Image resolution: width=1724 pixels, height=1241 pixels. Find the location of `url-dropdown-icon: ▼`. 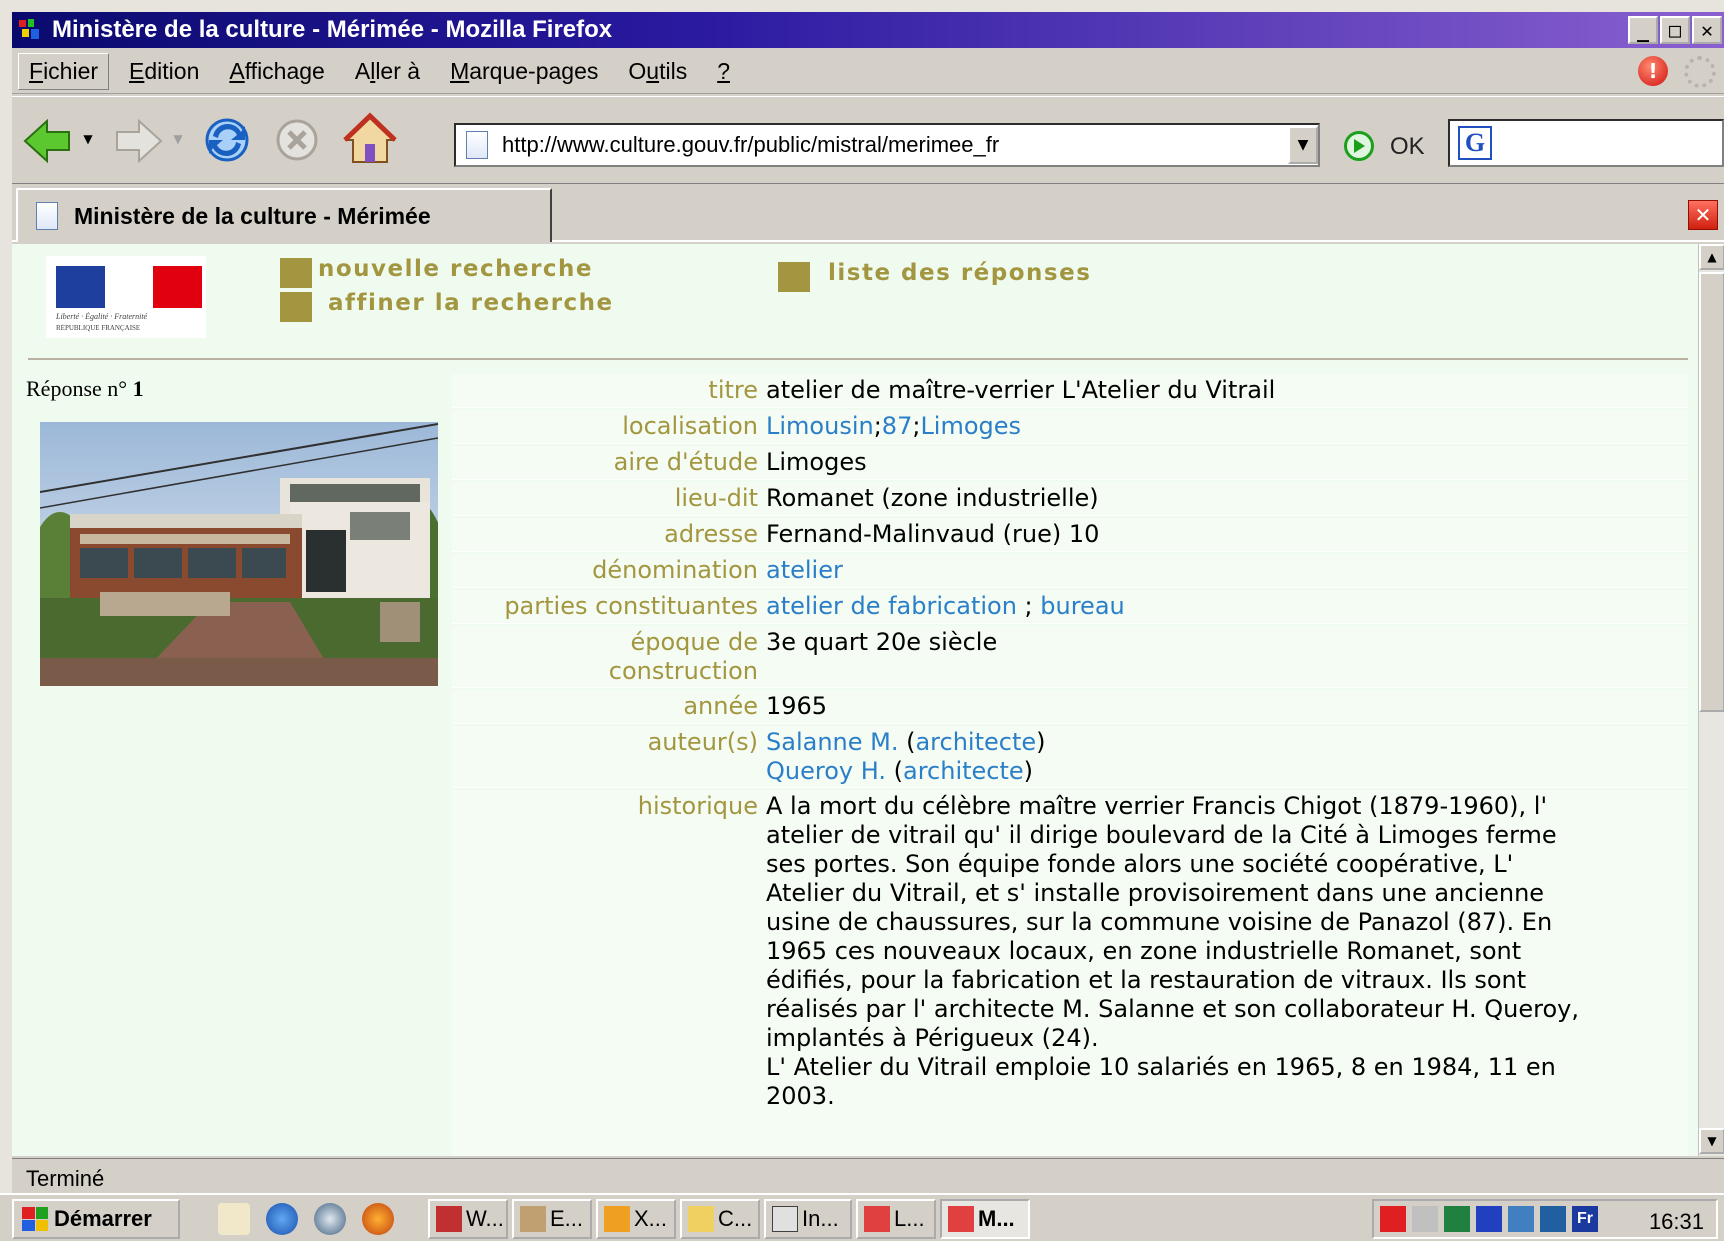

url-dropdown-icon: ▼ is located at coordinates (1303, 145).